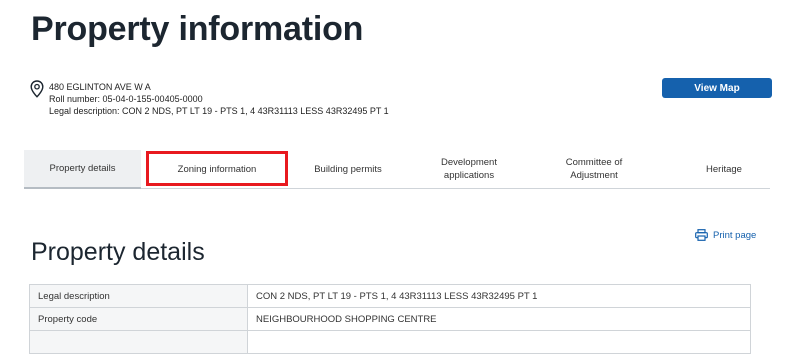  Describe the element at coordinates (594, 169) in the screenshot. I see `tab-committee-of-adjustment: Committee of Adjustment` at that location.